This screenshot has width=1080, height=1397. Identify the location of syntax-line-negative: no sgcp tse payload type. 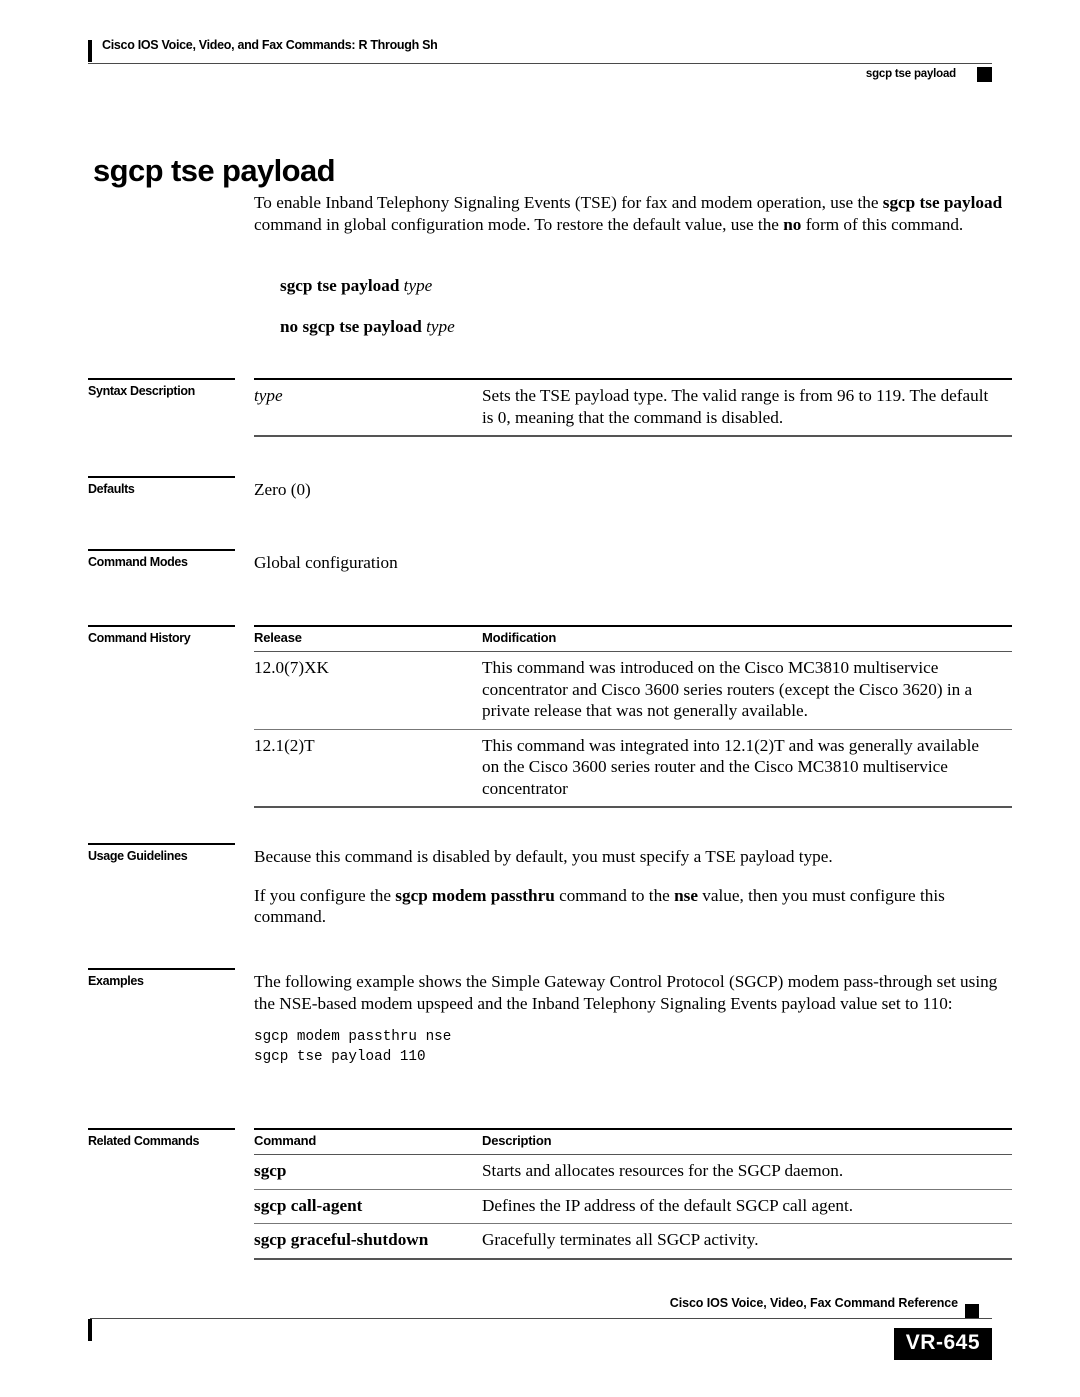
(646, 327).